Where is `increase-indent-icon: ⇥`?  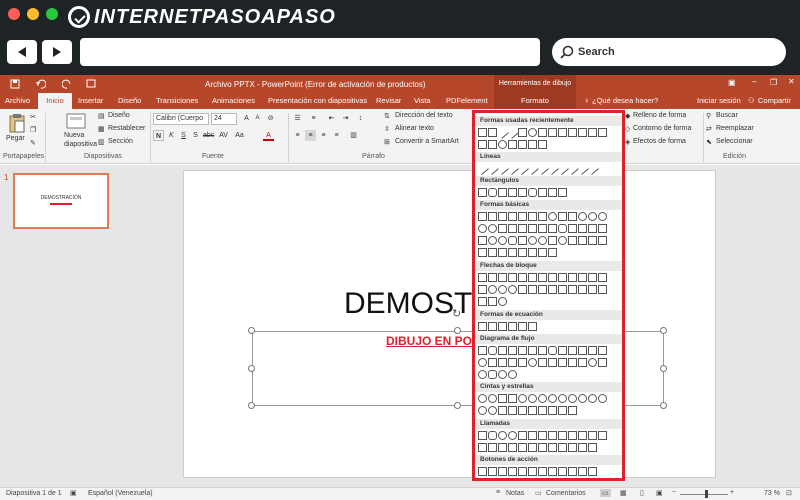 increase-indent-icon: ⇥ is located at coordinates (345, 118).